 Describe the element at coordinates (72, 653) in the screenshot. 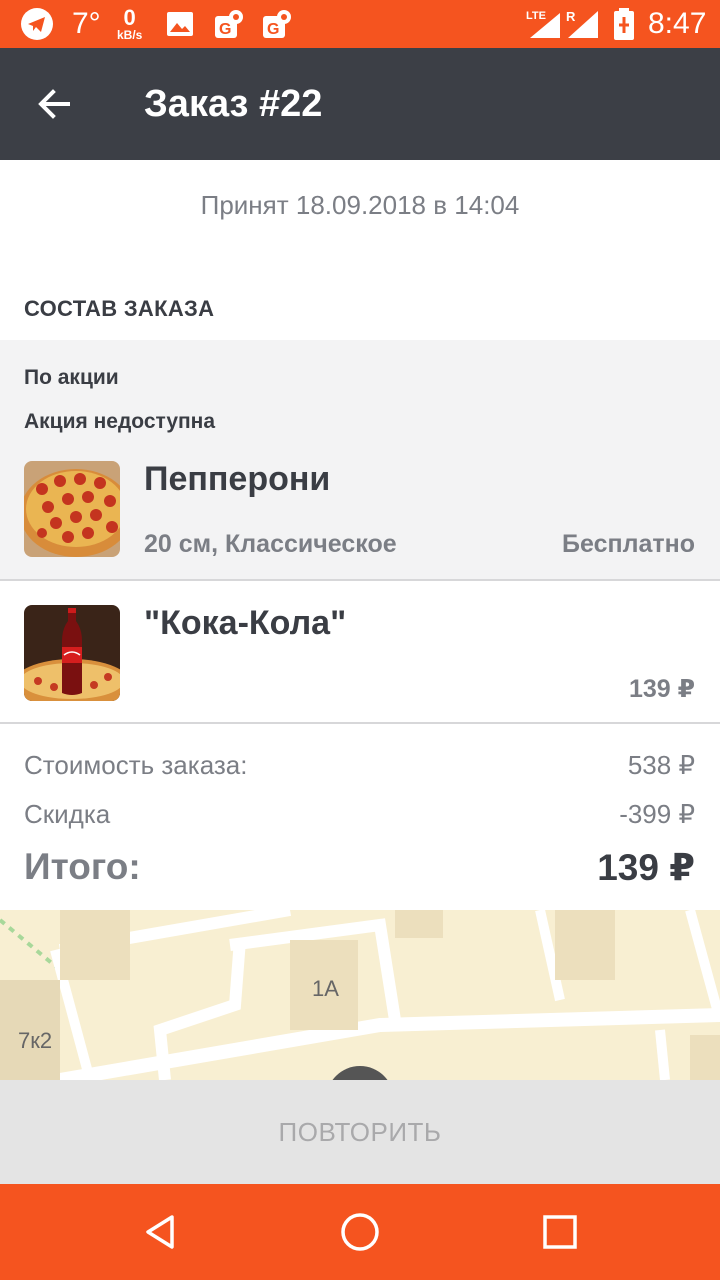

I see `cola-image` at that location.